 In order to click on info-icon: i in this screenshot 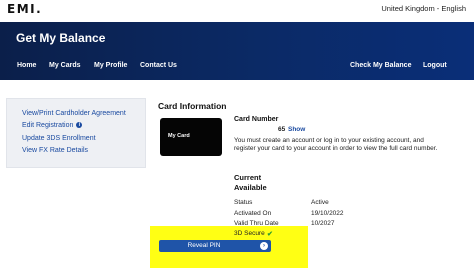, I will do `click(79, 125)`.